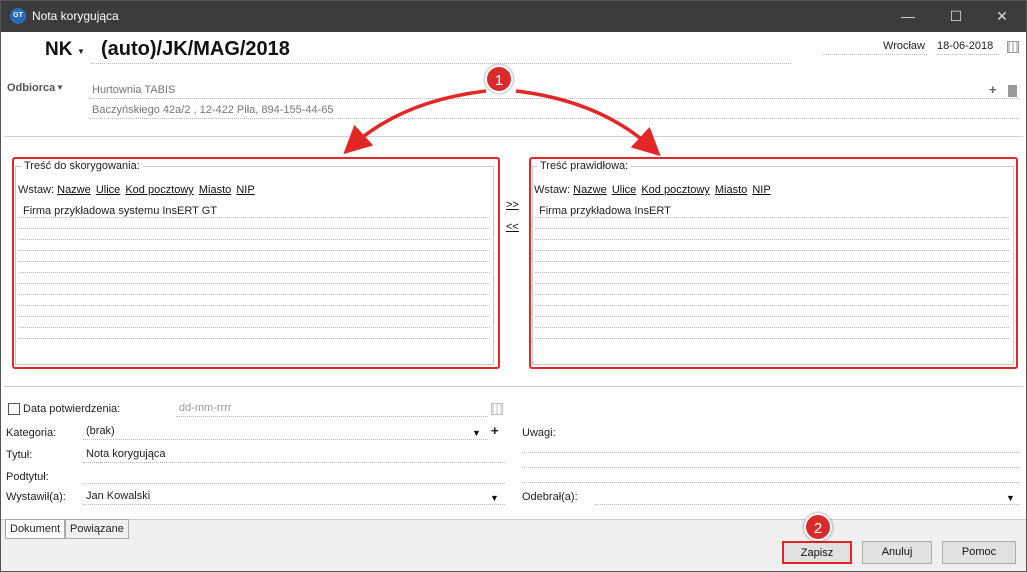 The width and height of the screenshot is (1027, 572). I want to click on window-title: Nota korygująca, so click(75, 16).